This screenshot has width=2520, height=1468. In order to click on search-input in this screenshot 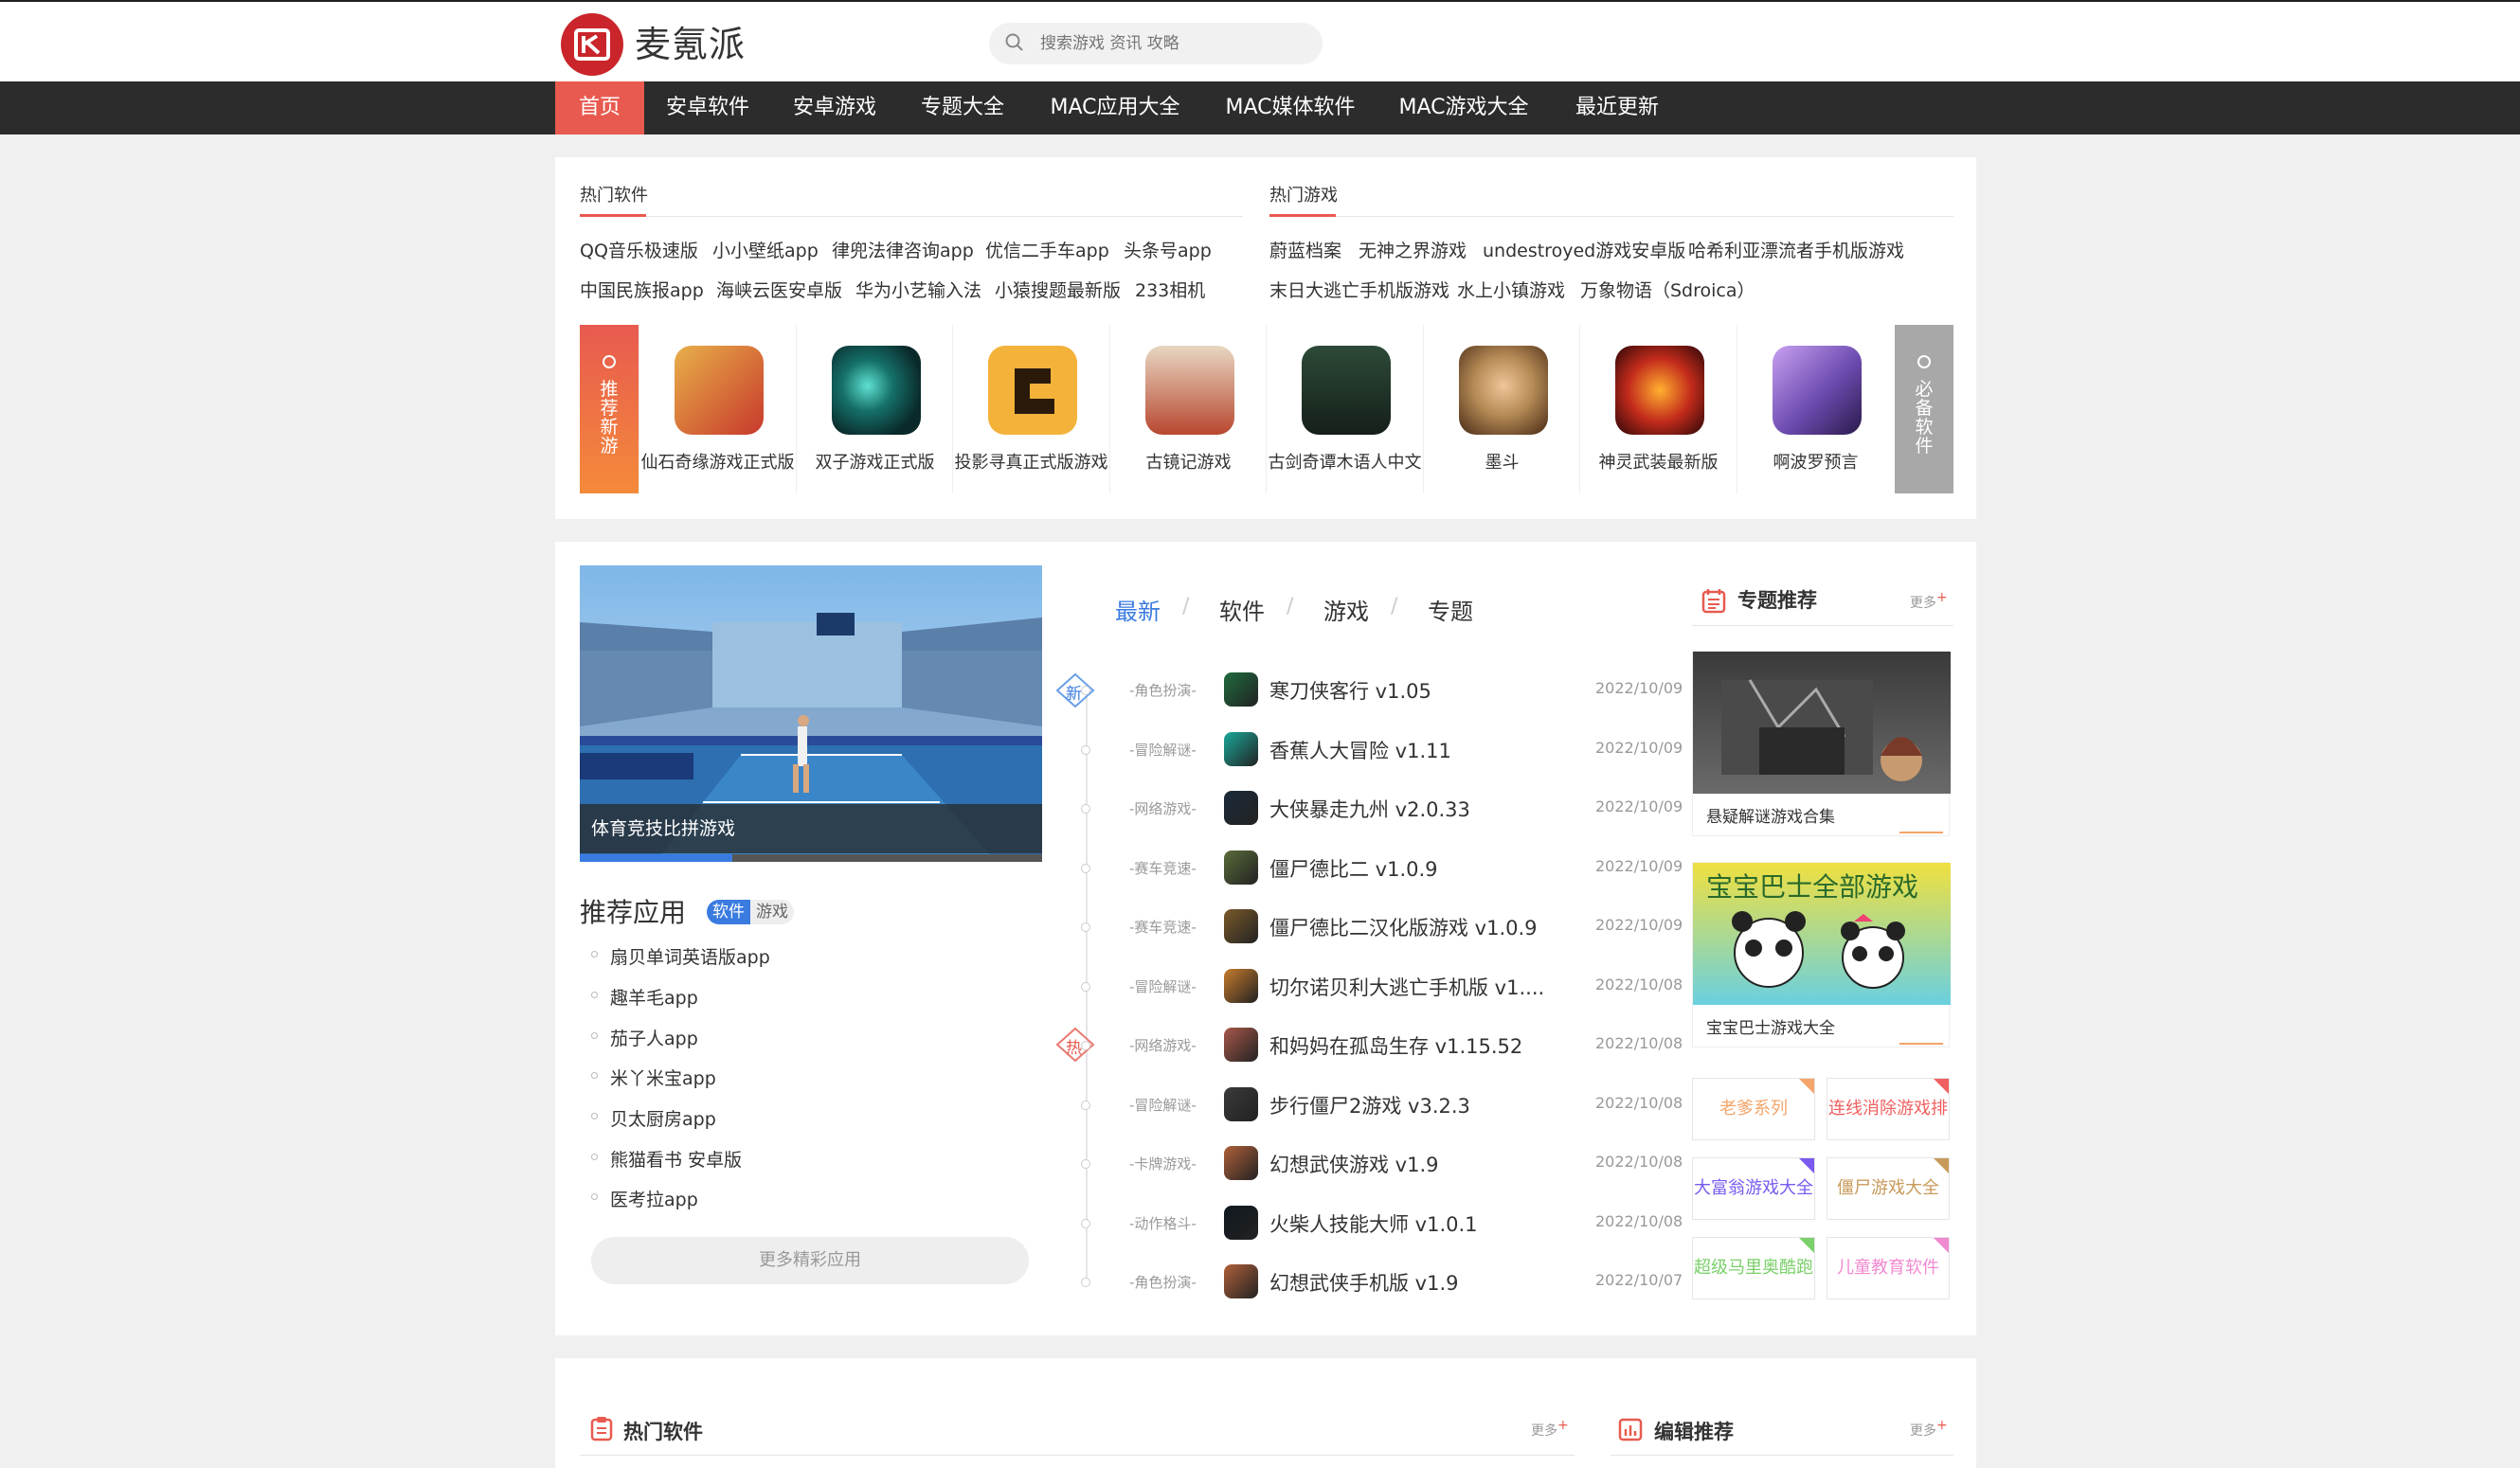, I will do `click(1172, 43)`.